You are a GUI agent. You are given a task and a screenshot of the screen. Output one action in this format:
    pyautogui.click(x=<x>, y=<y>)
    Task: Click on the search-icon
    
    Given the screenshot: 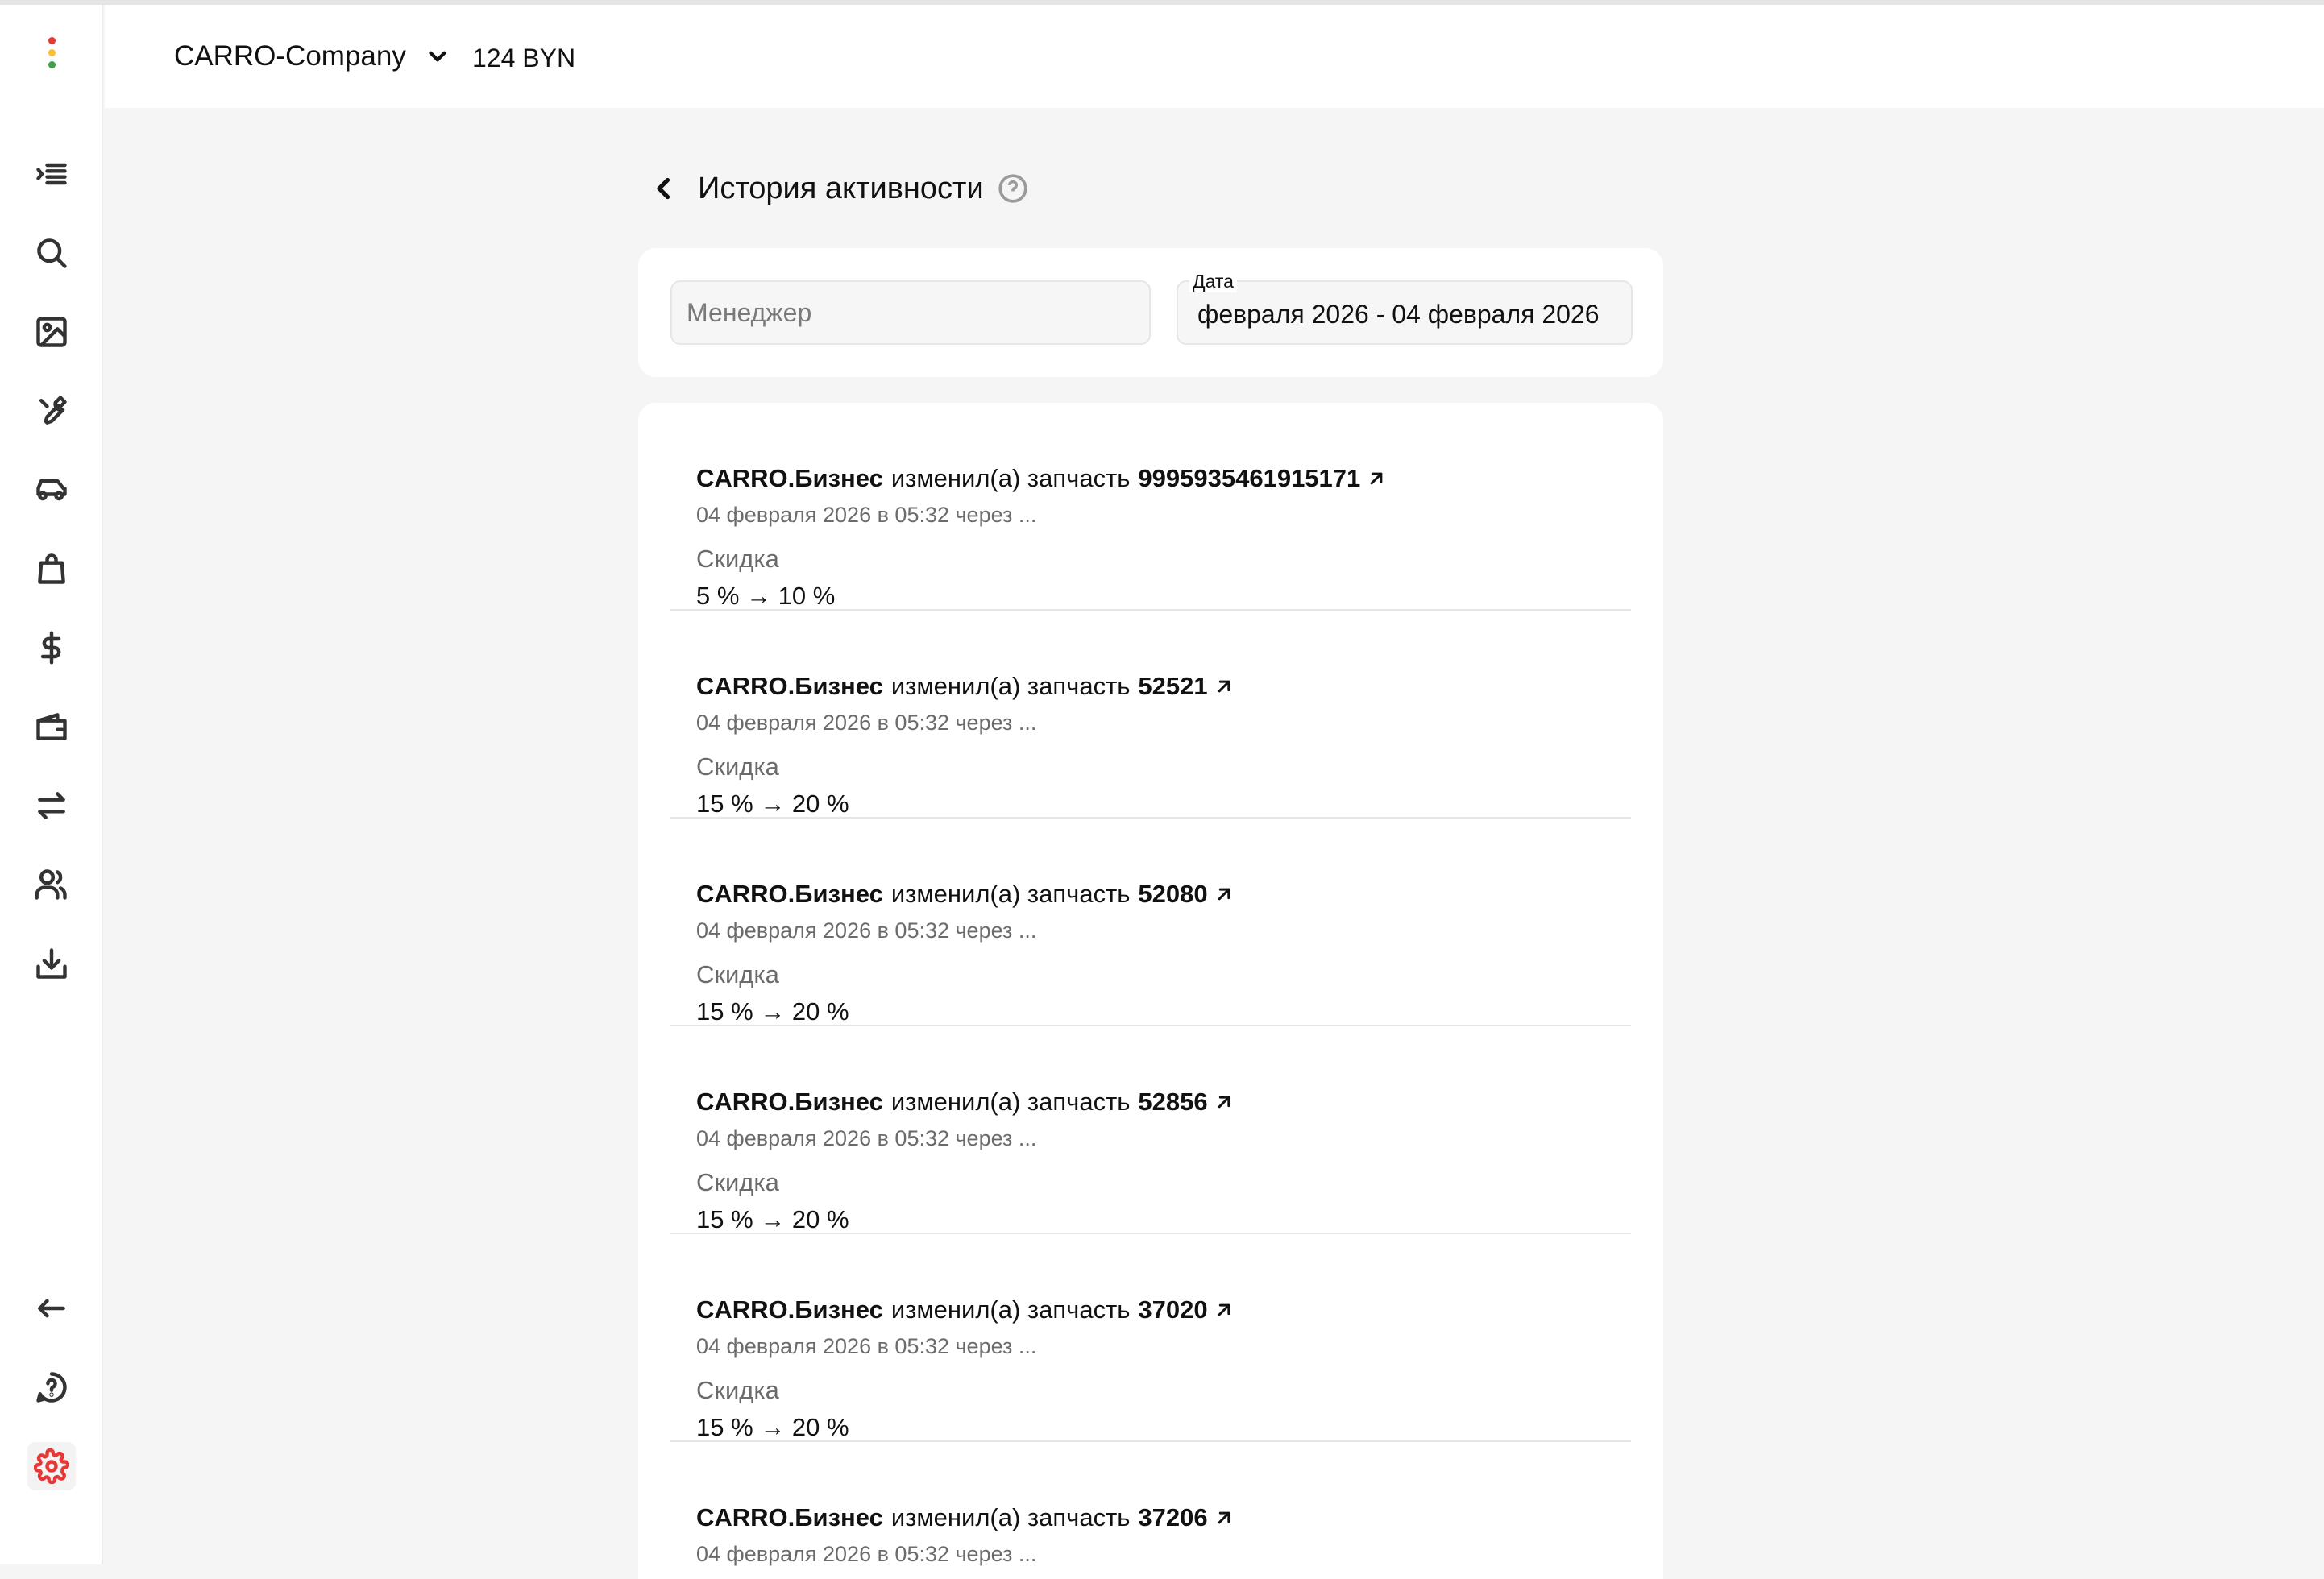 What is the action you would take?
    pyautogui.click(x=52, y=253)
    